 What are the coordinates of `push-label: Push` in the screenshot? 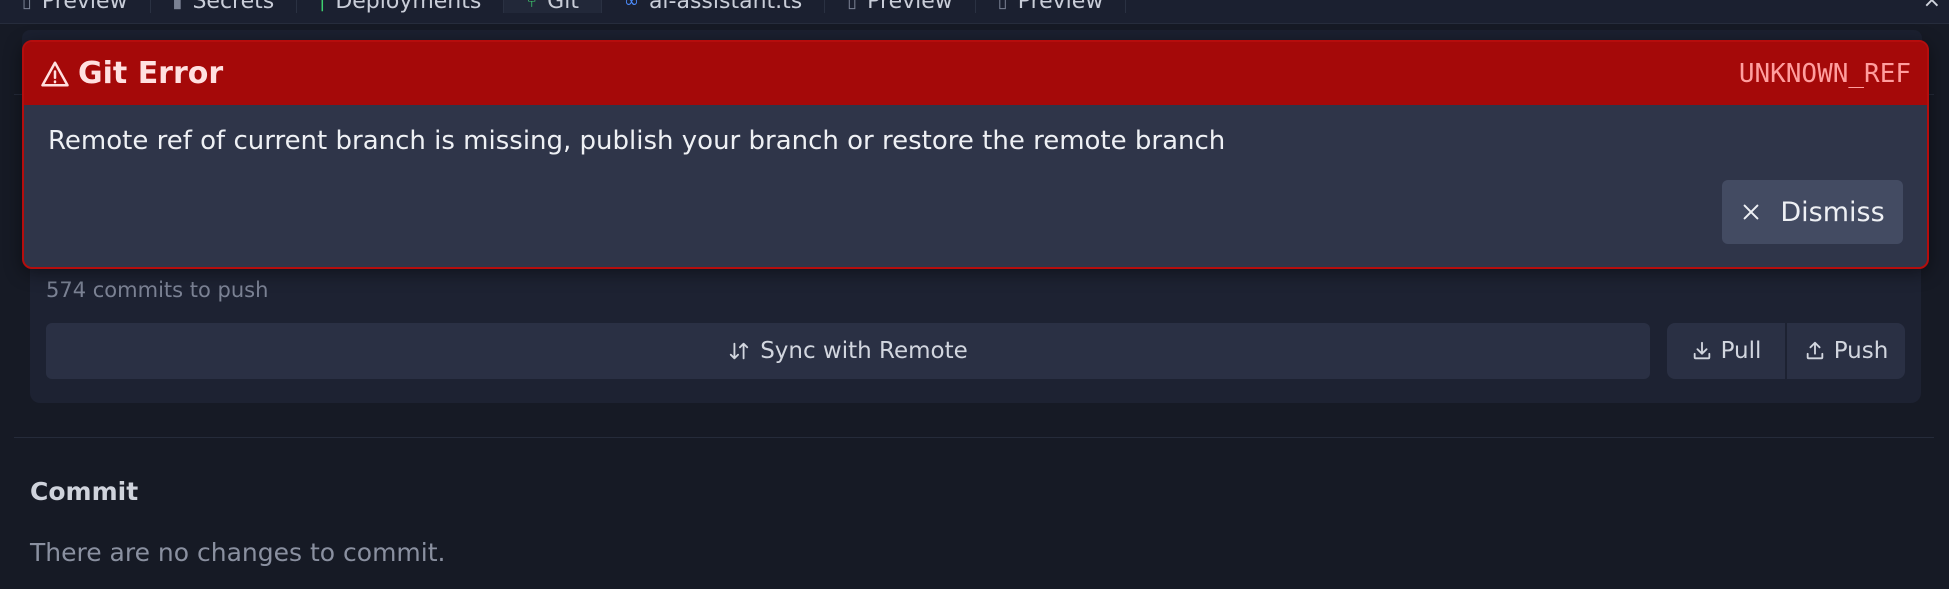 It's located at (1861, 351).